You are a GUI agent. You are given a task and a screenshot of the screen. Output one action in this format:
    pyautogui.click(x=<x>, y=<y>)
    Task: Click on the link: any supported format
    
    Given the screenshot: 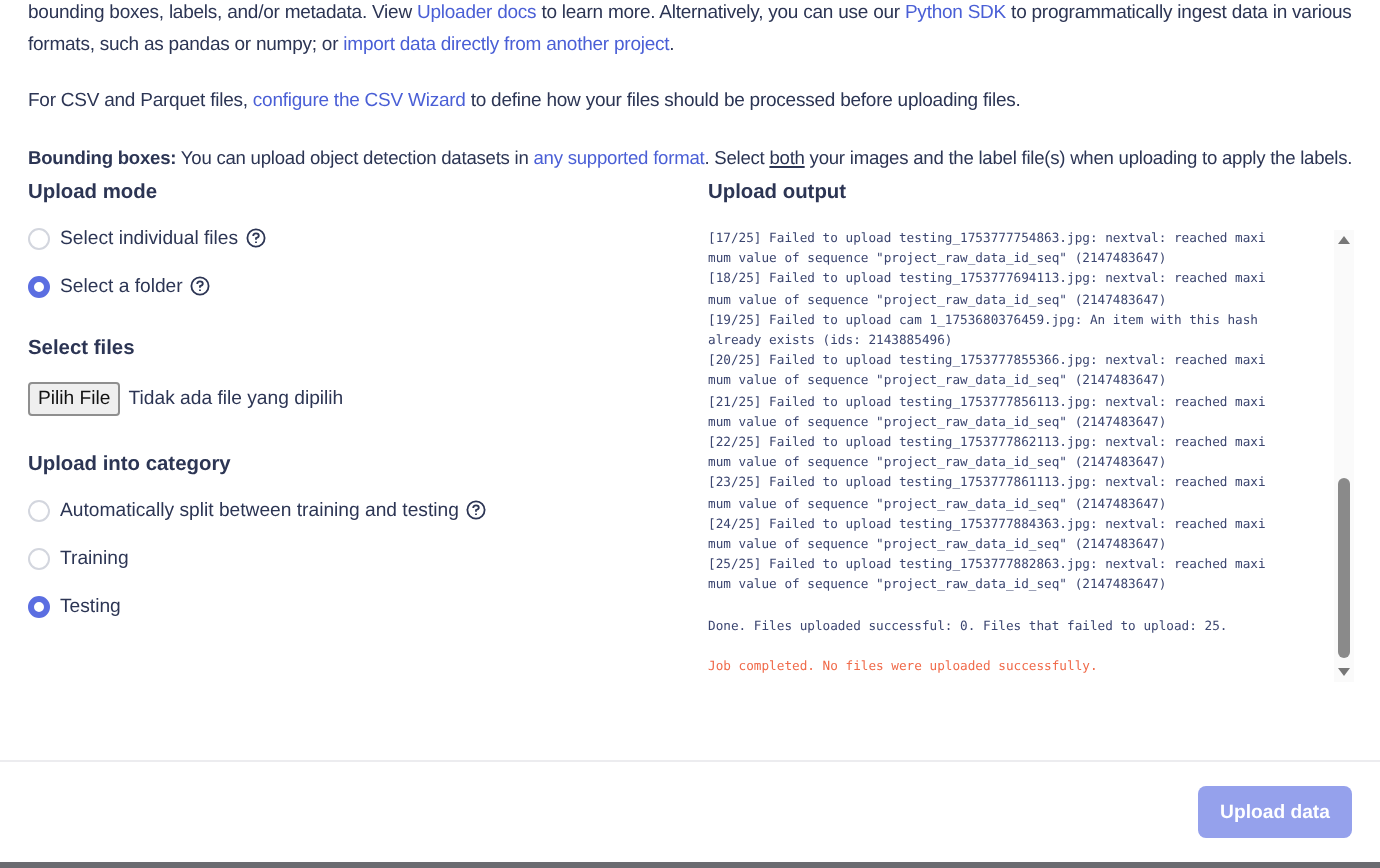 What is the action you would take?
    pyautogui.click(x=619, y=158)
    